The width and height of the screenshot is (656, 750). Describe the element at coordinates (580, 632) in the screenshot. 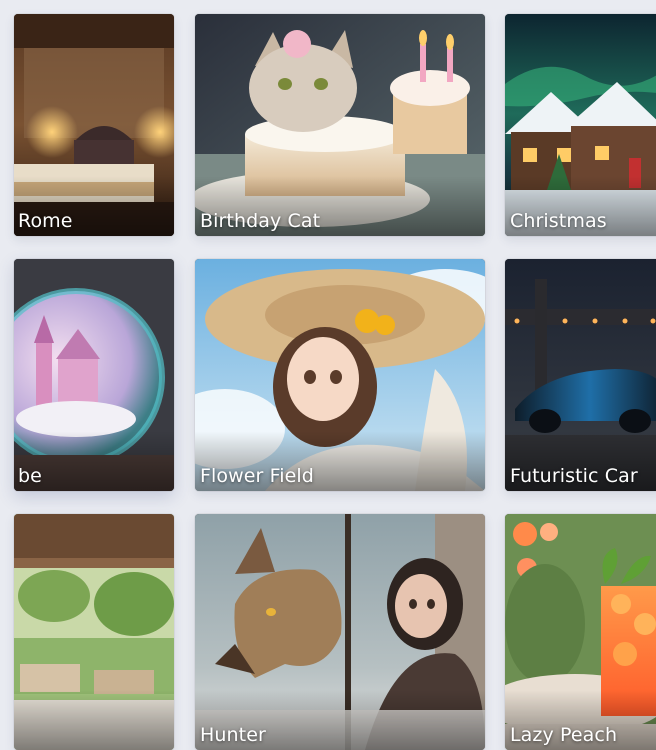

I see `style-card-lazy-peach: Lazy Peach` at that location.